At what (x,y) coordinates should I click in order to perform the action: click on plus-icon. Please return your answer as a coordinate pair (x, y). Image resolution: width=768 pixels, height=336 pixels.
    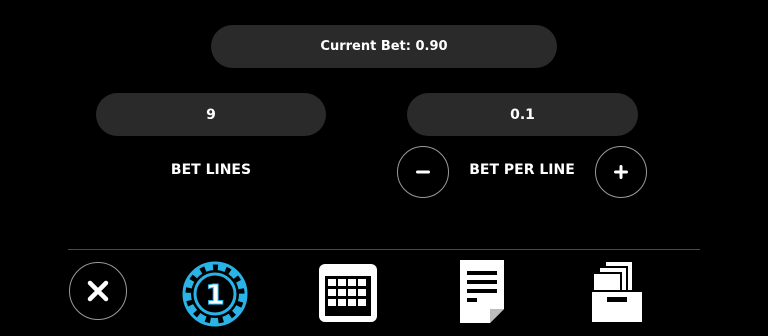
    Looking at the image, I should click on (621, 172).